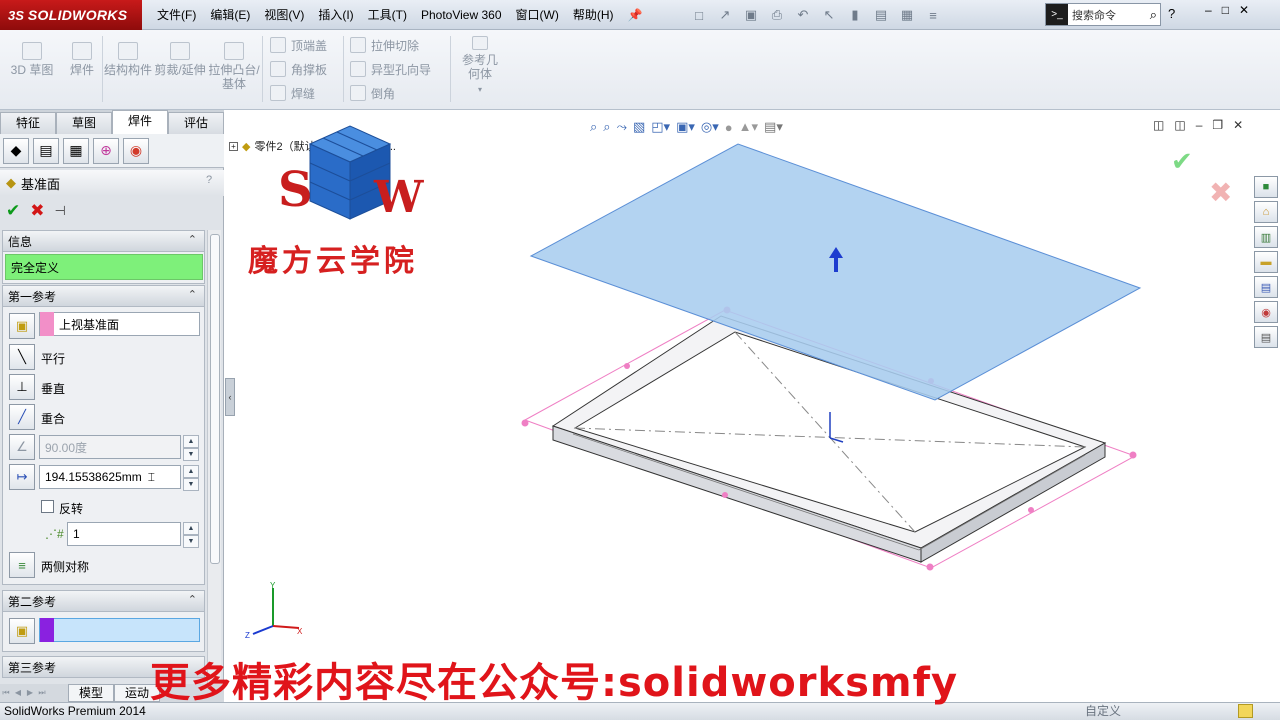  Describe the element at coordinates (176, 15) in the screenshot. I see `menu-file: 文件(F)` at that location.